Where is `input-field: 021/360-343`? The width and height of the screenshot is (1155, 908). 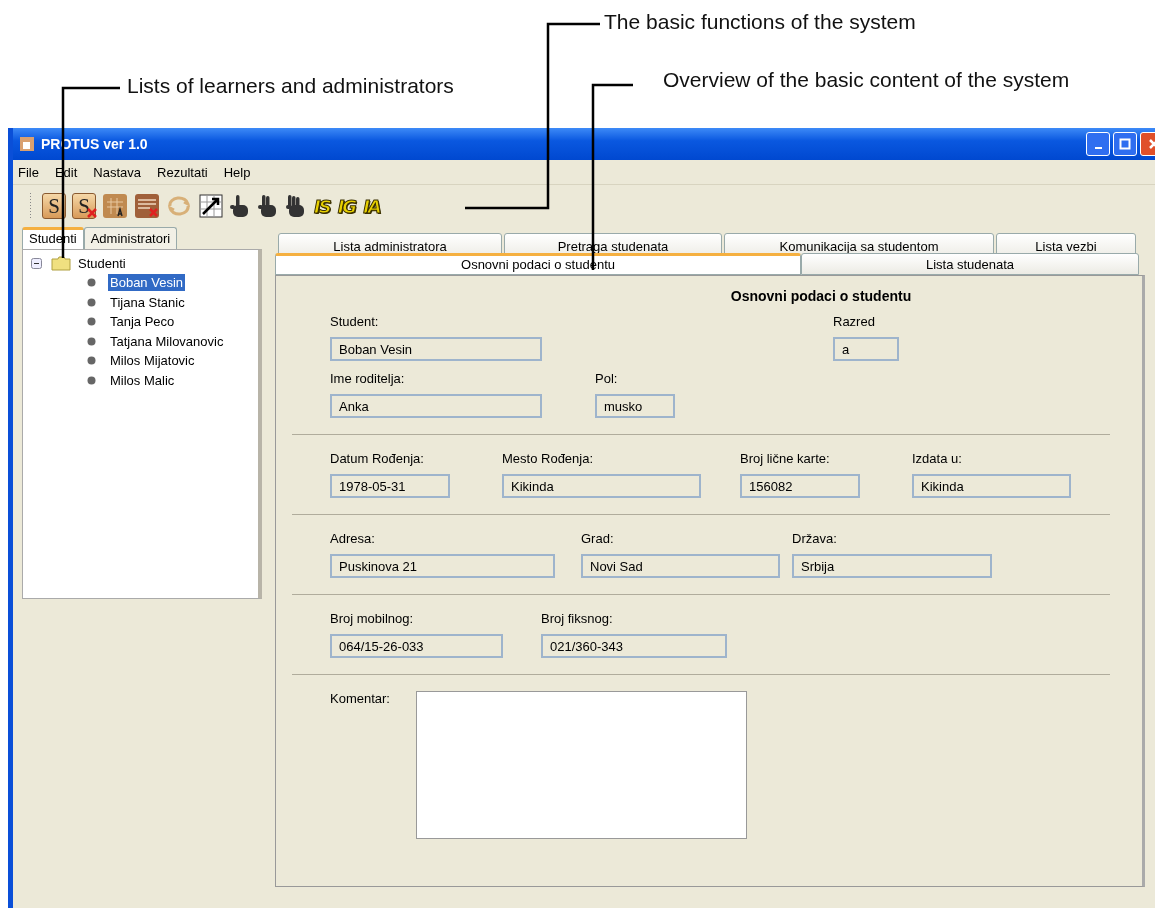 input-field: 021/360-343 is located at coordinates (634, 646).